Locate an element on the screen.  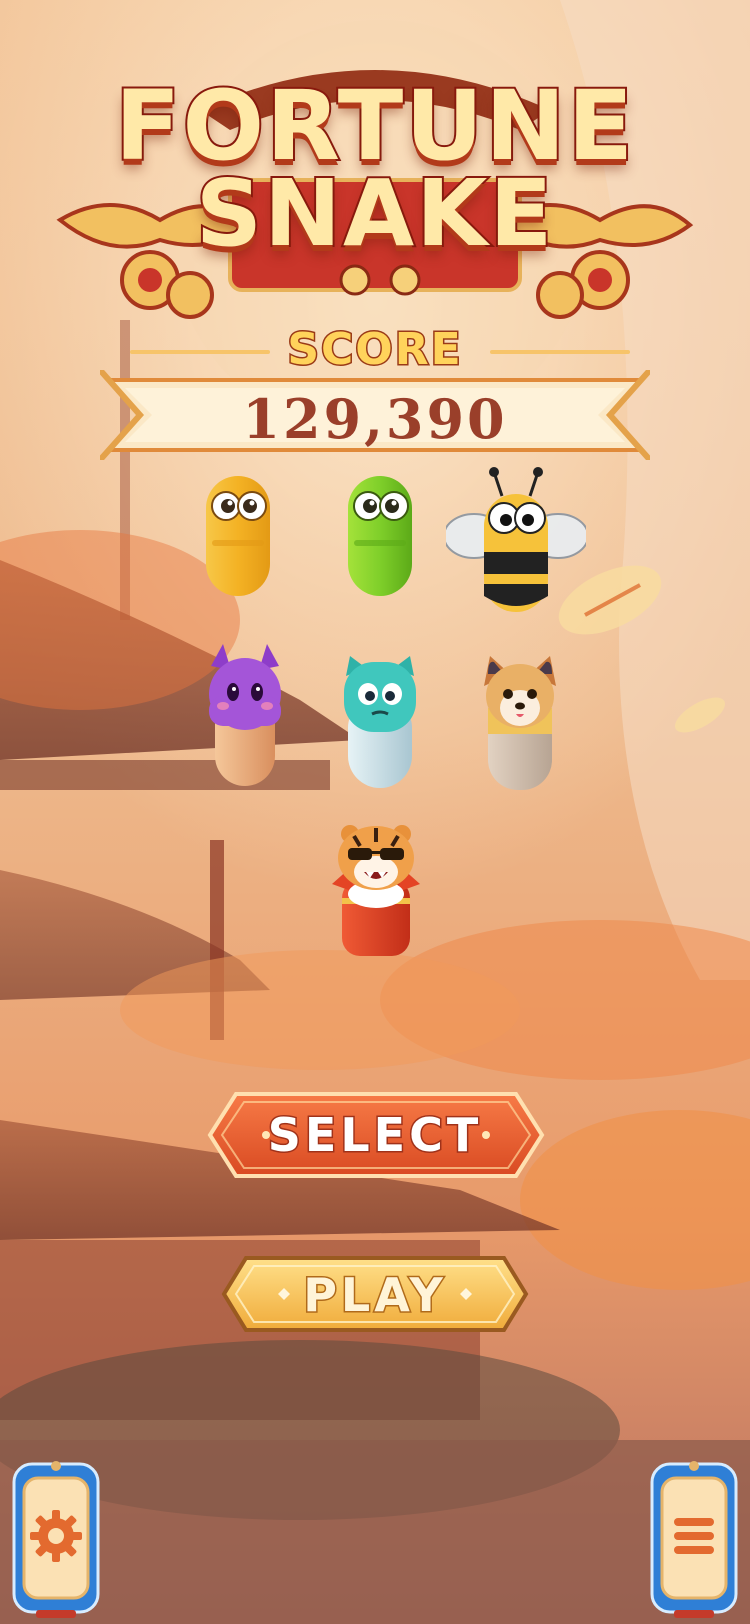
menu-icon is located at coordinates (694, 1536).